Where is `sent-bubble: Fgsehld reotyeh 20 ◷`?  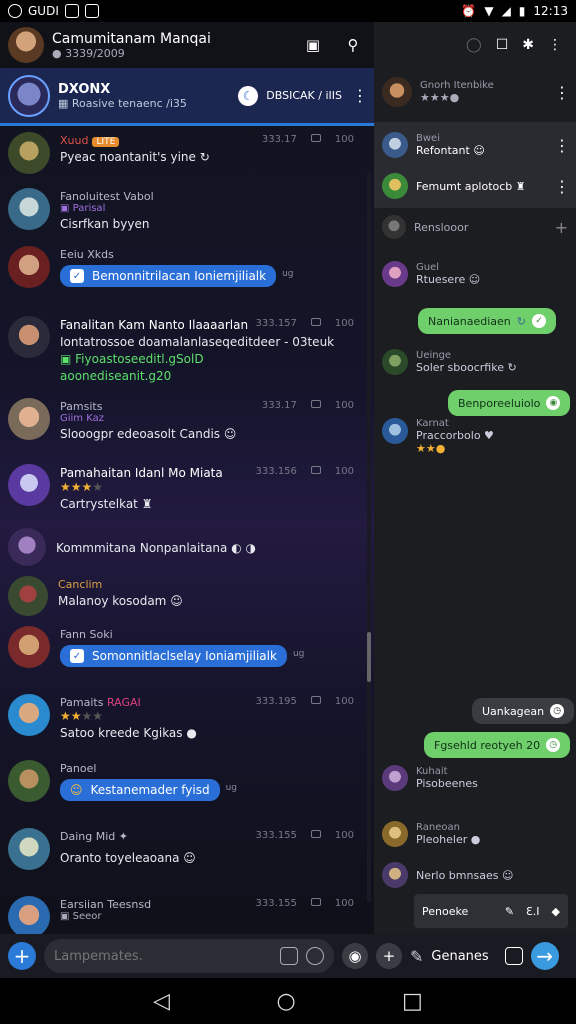
sent-bubble: Fgsehld reotyeh 20 ◷ is located at coordinates (497, 745).